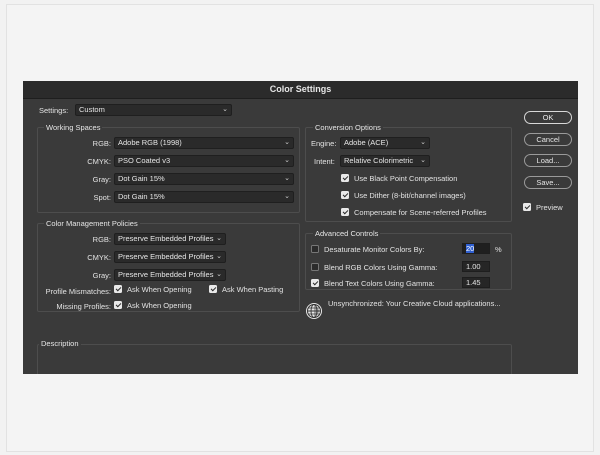  Describe the element at coordinates (476, 248) in the screenshot. I see `desaturate-input: 20` at that location.